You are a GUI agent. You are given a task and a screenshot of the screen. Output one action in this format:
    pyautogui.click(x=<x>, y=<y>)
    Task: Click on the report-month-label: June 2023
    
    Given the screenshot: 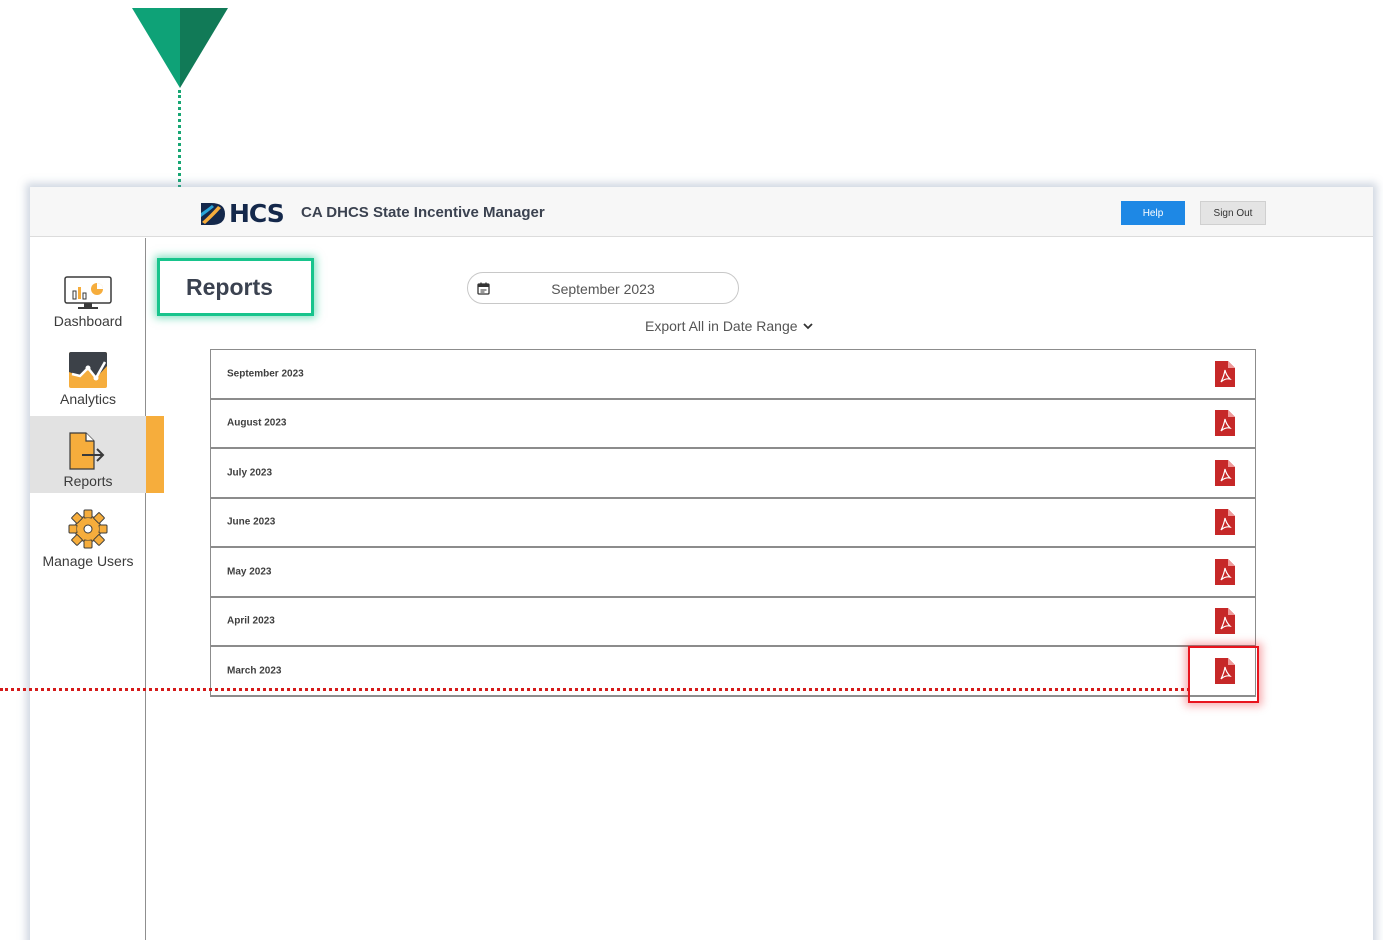 What is the action you would take?
    pyautogui.click(x=251, y=522)
    